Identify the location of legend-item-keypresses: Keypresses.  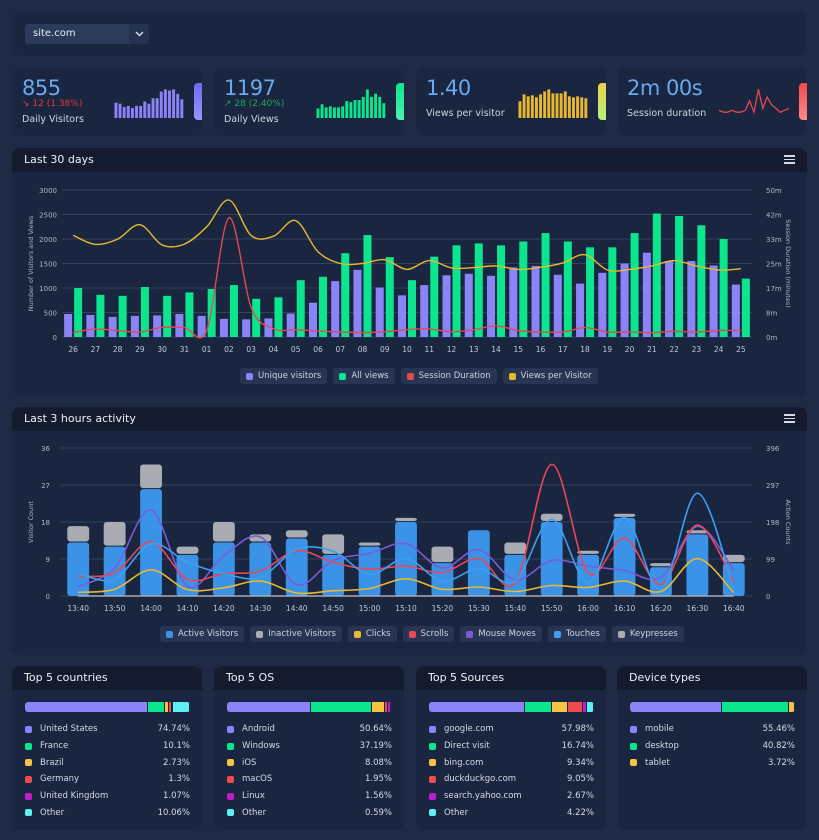
(647, 634).